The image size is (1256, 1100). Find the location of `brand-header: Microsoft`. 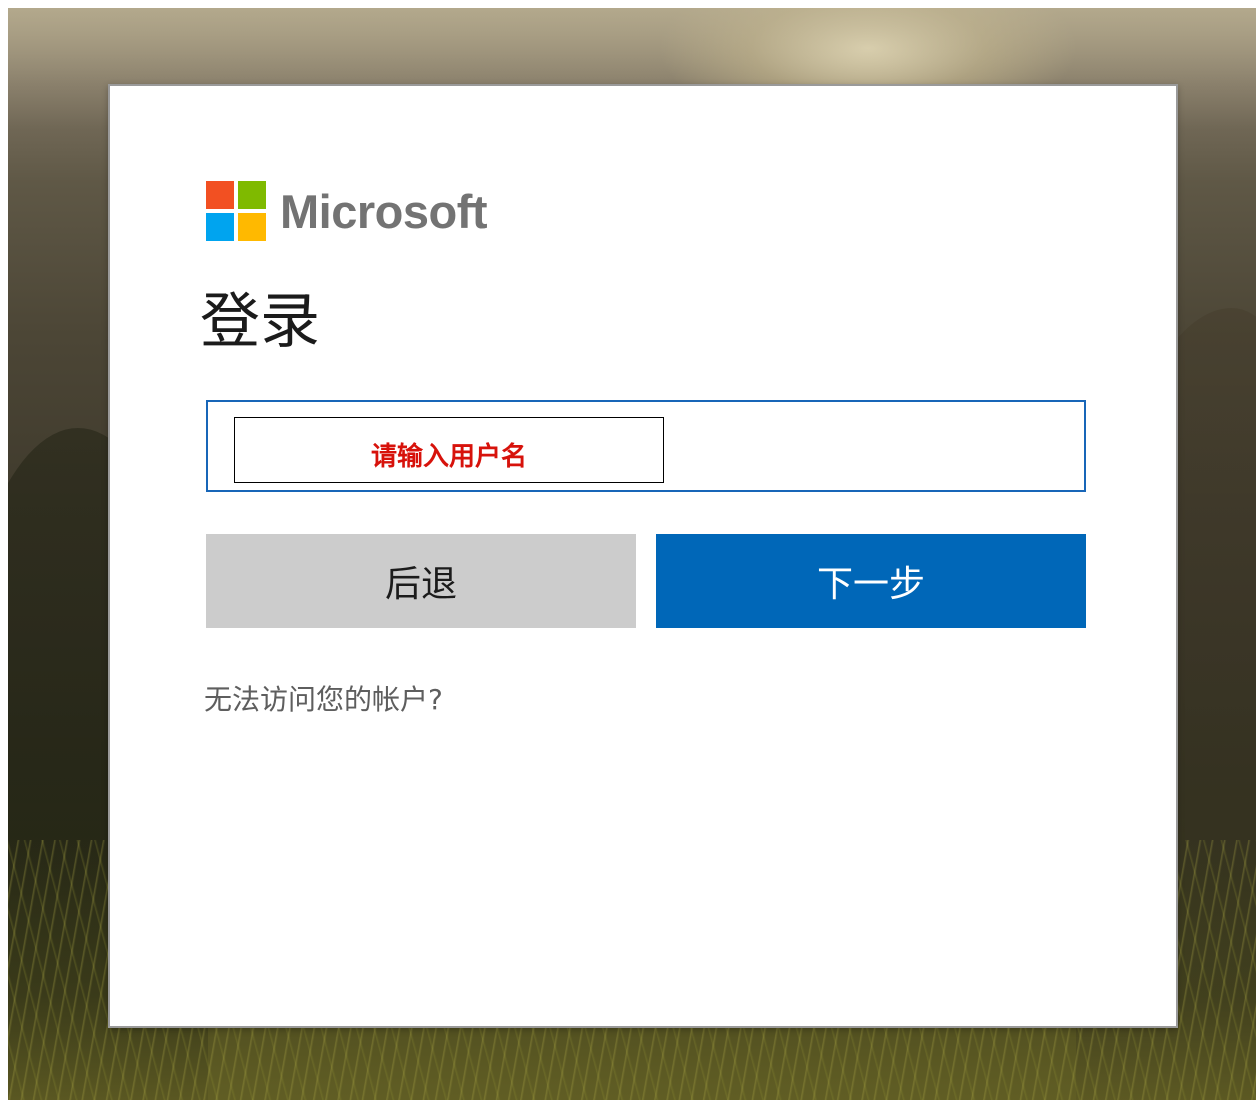

brand-header: Microsoft is located at coordinates (347, 211).